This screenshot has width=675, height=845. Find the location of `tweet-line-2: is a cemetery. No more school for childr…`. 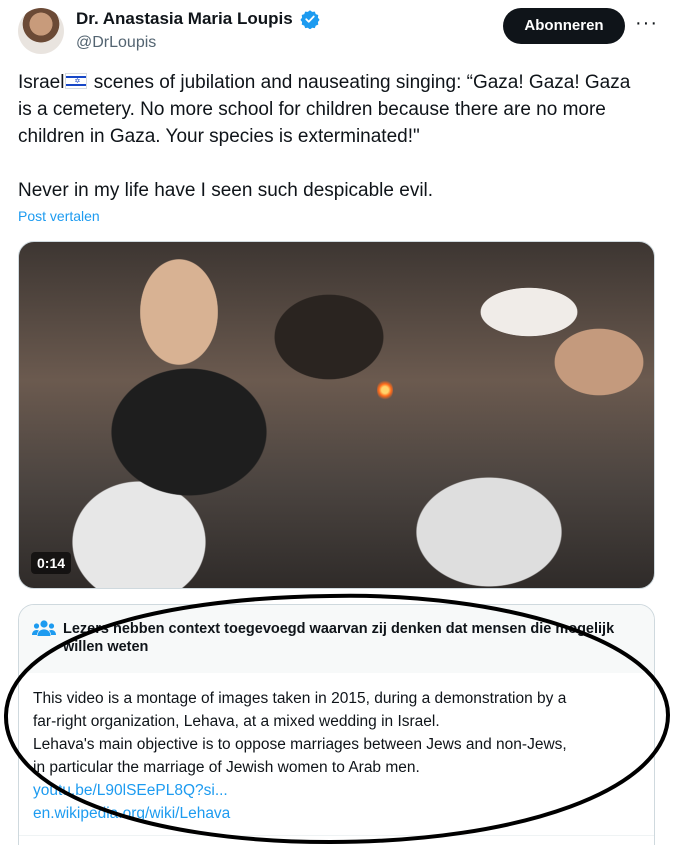

tweet-line-2: is a cemetery. No more school for childr… is located at coordinates (312, 109).